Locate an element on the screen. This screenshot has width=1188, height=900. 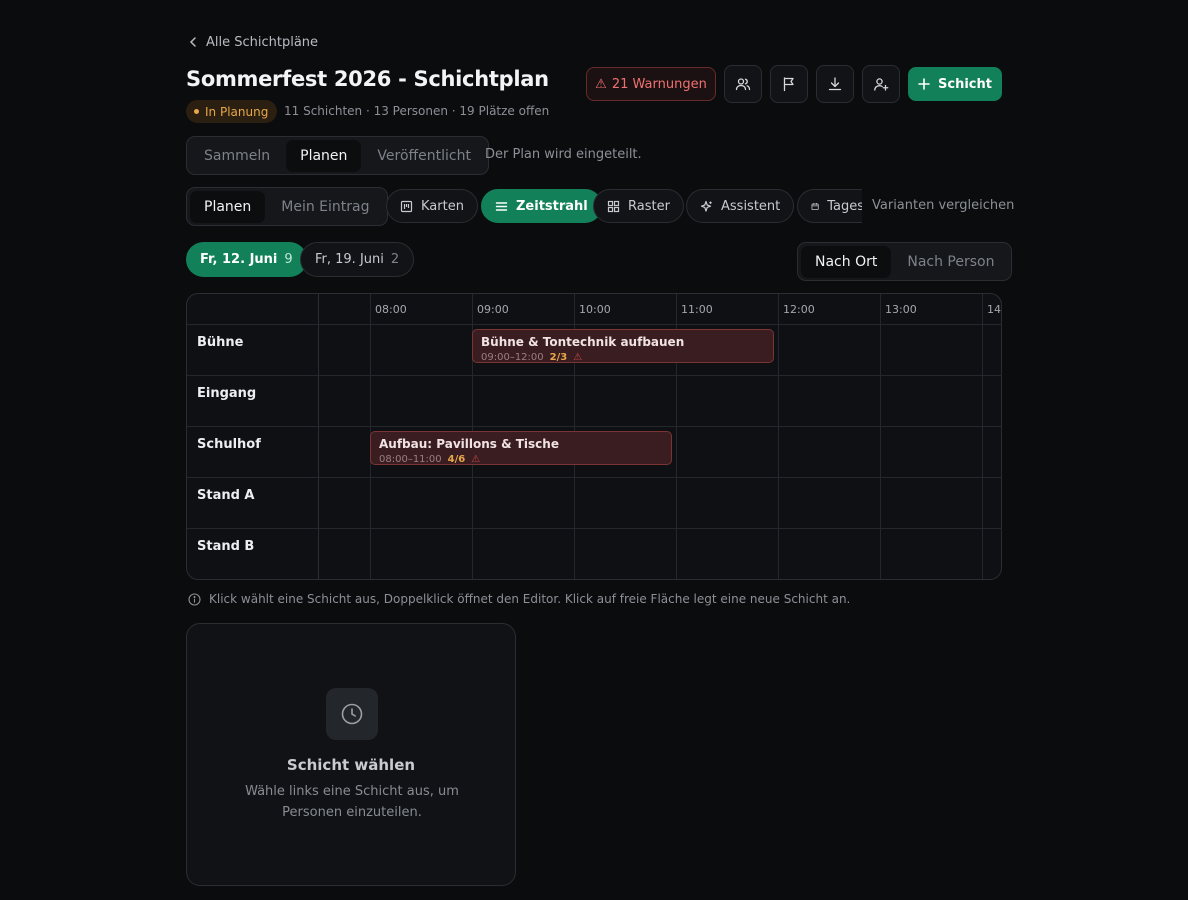
day-tab-1: Fr, 12. Juni 9 is located at coordinates (246, 259).